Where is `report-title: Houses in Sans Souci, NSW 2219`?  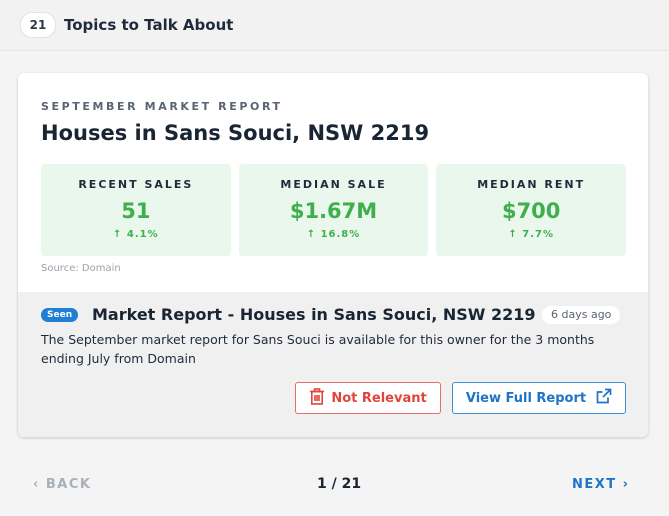 report-title: Houses in Sans Souci, NSW 2219 is located at coordinates (235, 133).